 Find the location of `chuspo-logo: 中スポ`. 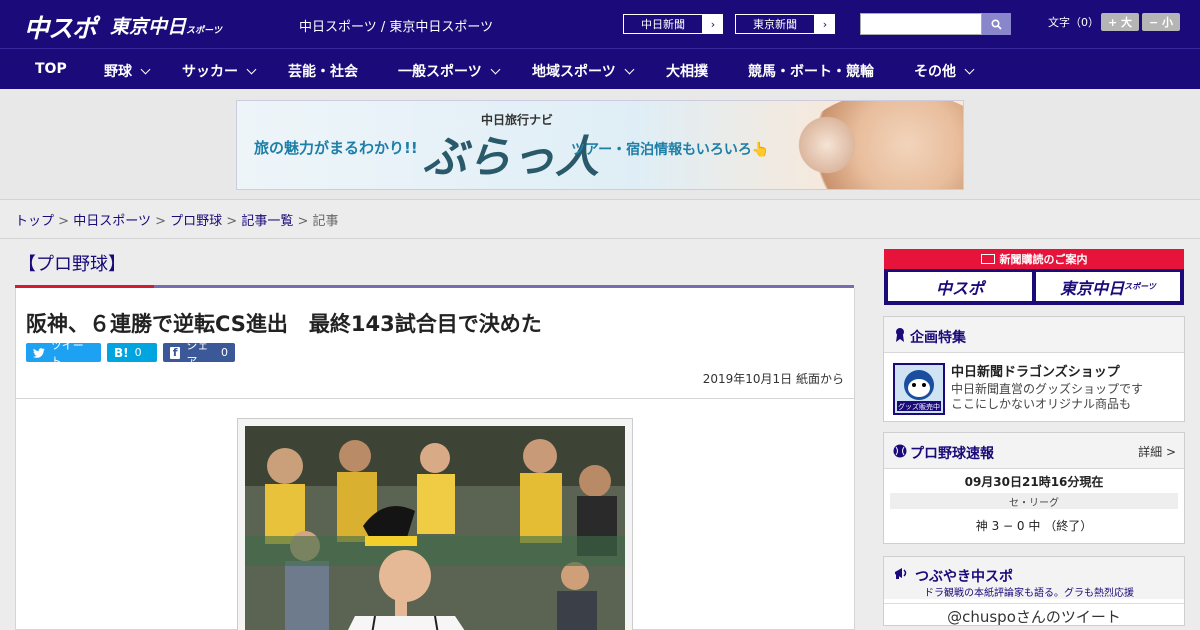

chuspo-logo: 中スポ is located at coordinates (60, 27).